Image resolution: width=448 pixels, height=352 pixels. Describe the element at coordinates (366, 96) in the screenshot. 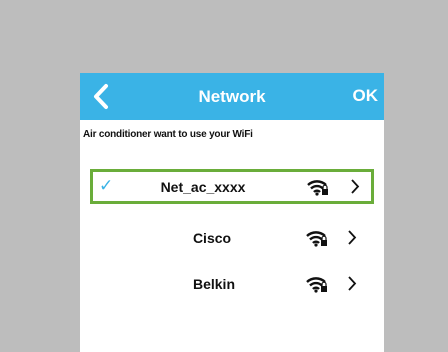

I see `ok-button: OK` at that location.